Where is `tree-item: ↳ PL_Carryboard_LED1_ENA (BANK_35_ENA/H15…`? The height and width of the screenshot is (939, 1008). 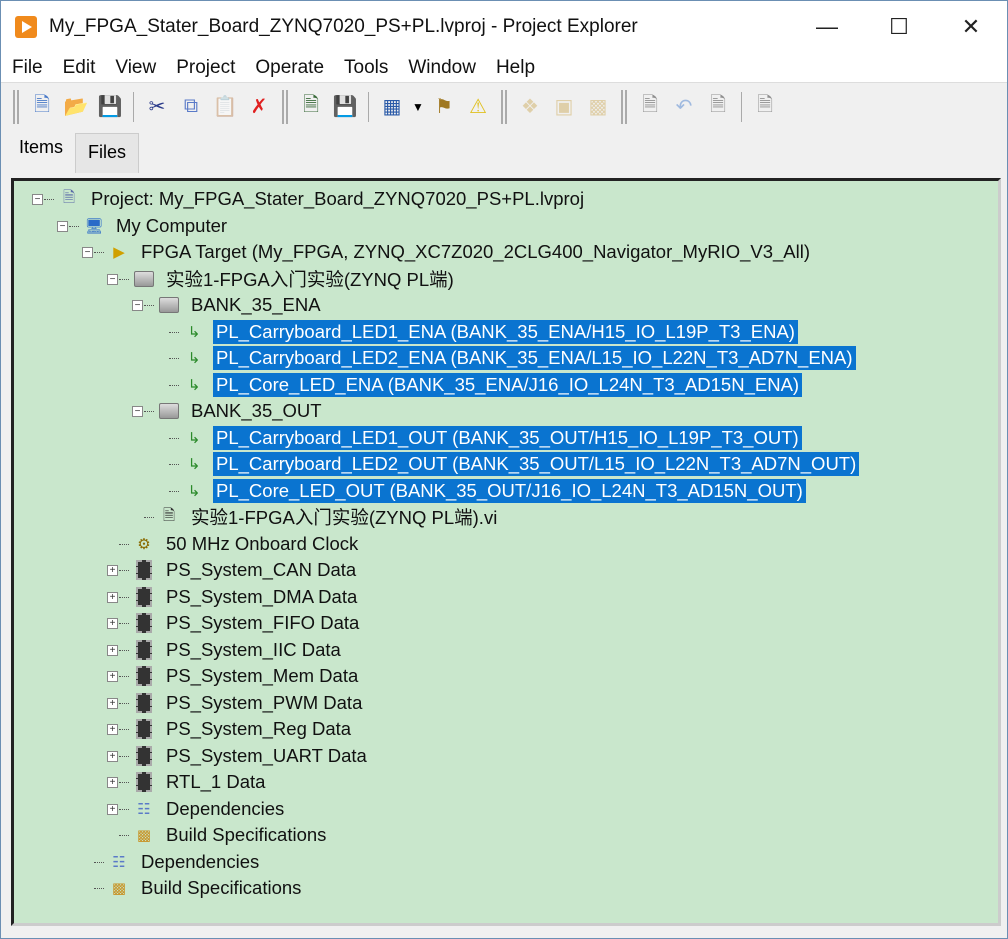
tree-item: ↳ PL_Carryboard_LED1_ENA (BANK_35_ENA/H15… is located at coordinates (483, 332).